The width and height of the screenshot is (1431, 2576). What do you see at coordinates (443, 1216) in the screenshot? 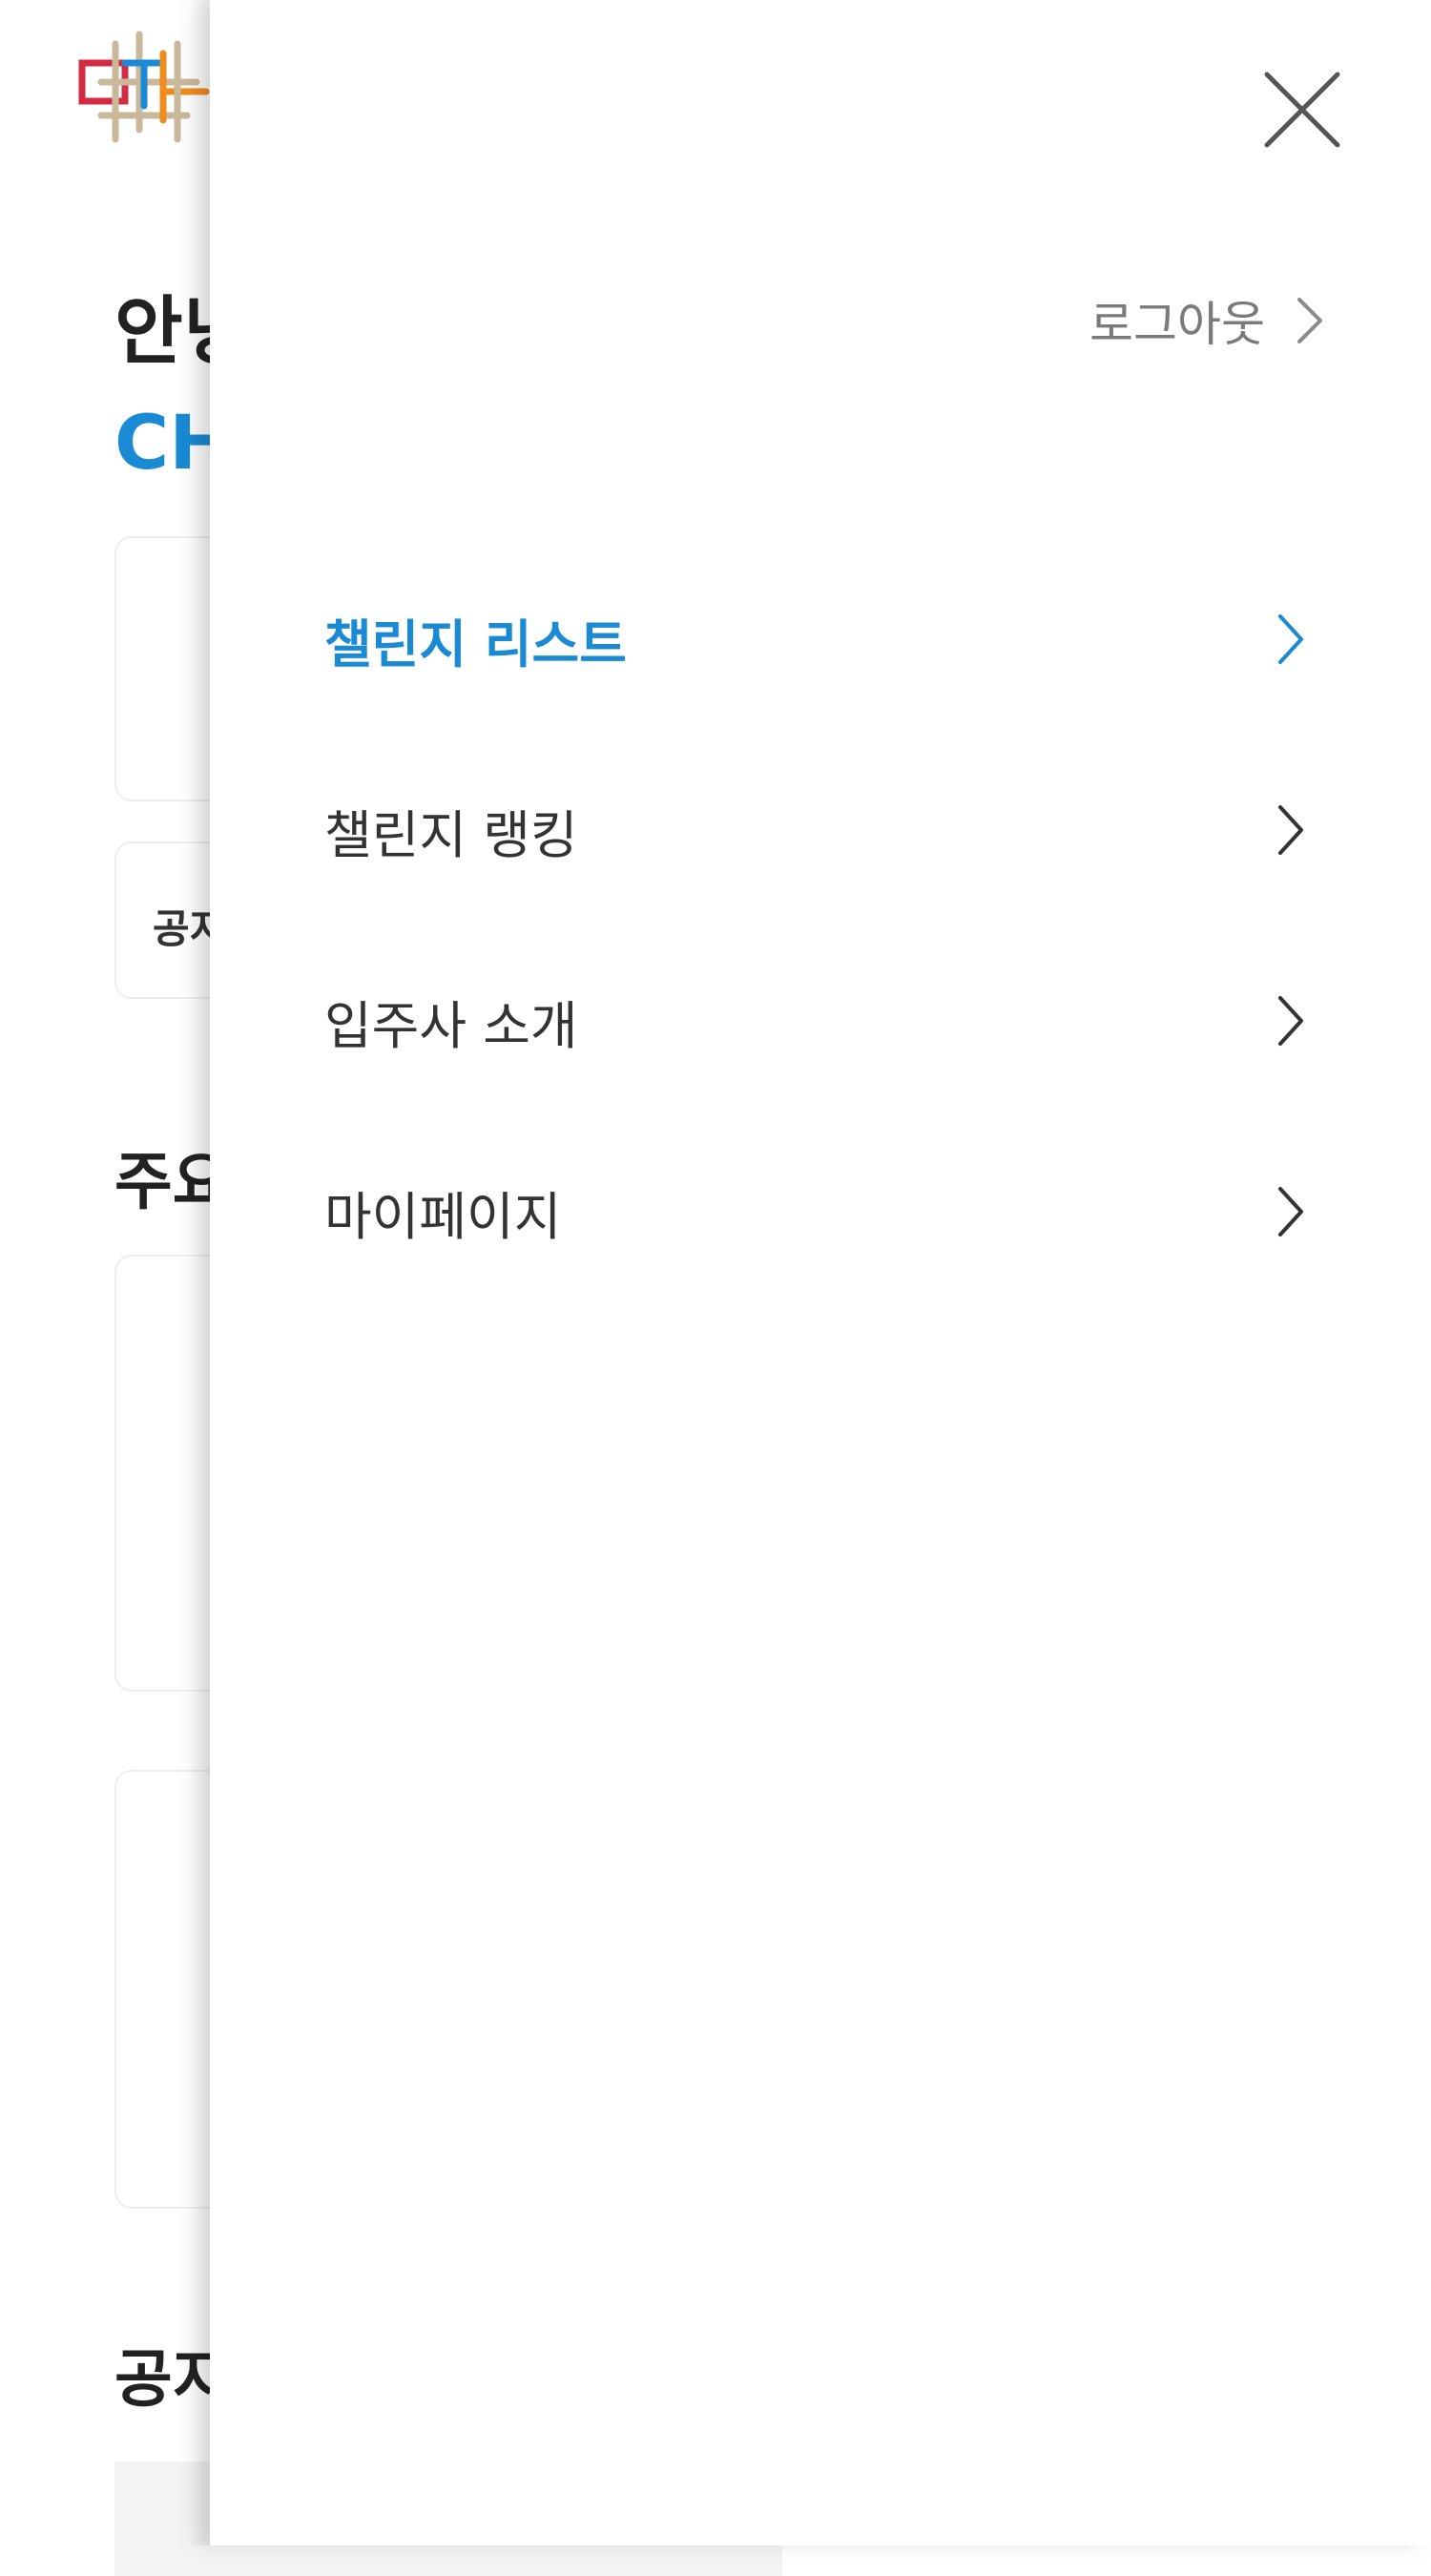
I see `menu-item-label: 마이페이지` at bounding box center [443, 1216].